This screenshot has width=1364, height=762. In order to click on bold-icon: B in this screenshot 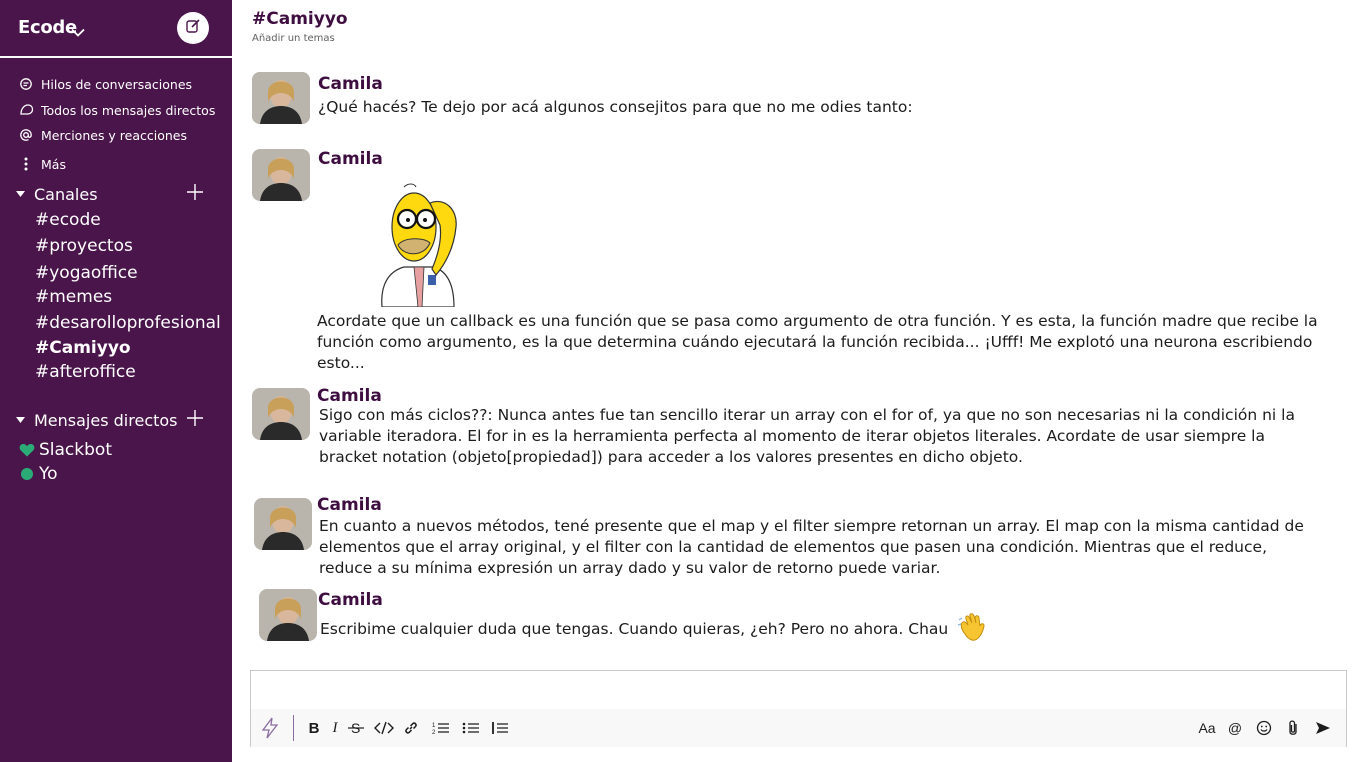, I will do `click(314, 728)`.